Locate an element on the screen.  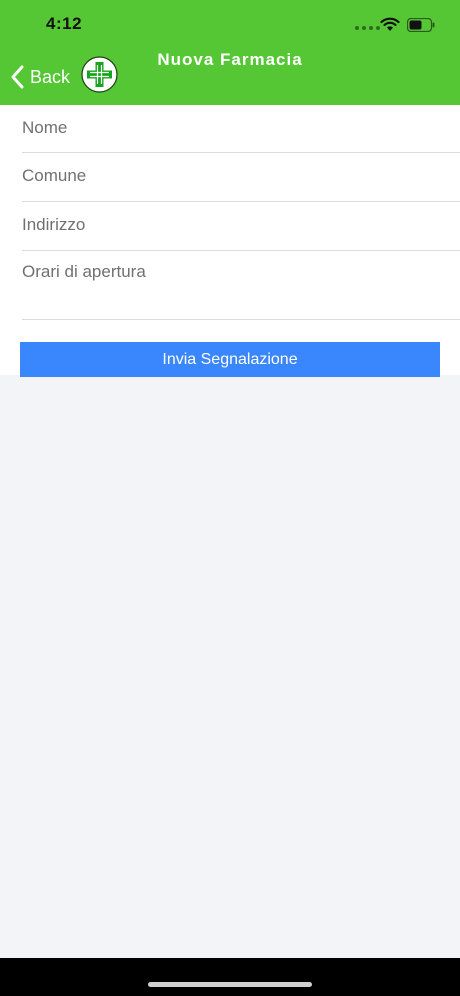
orari-field-row is located at coordinates (241, 285).